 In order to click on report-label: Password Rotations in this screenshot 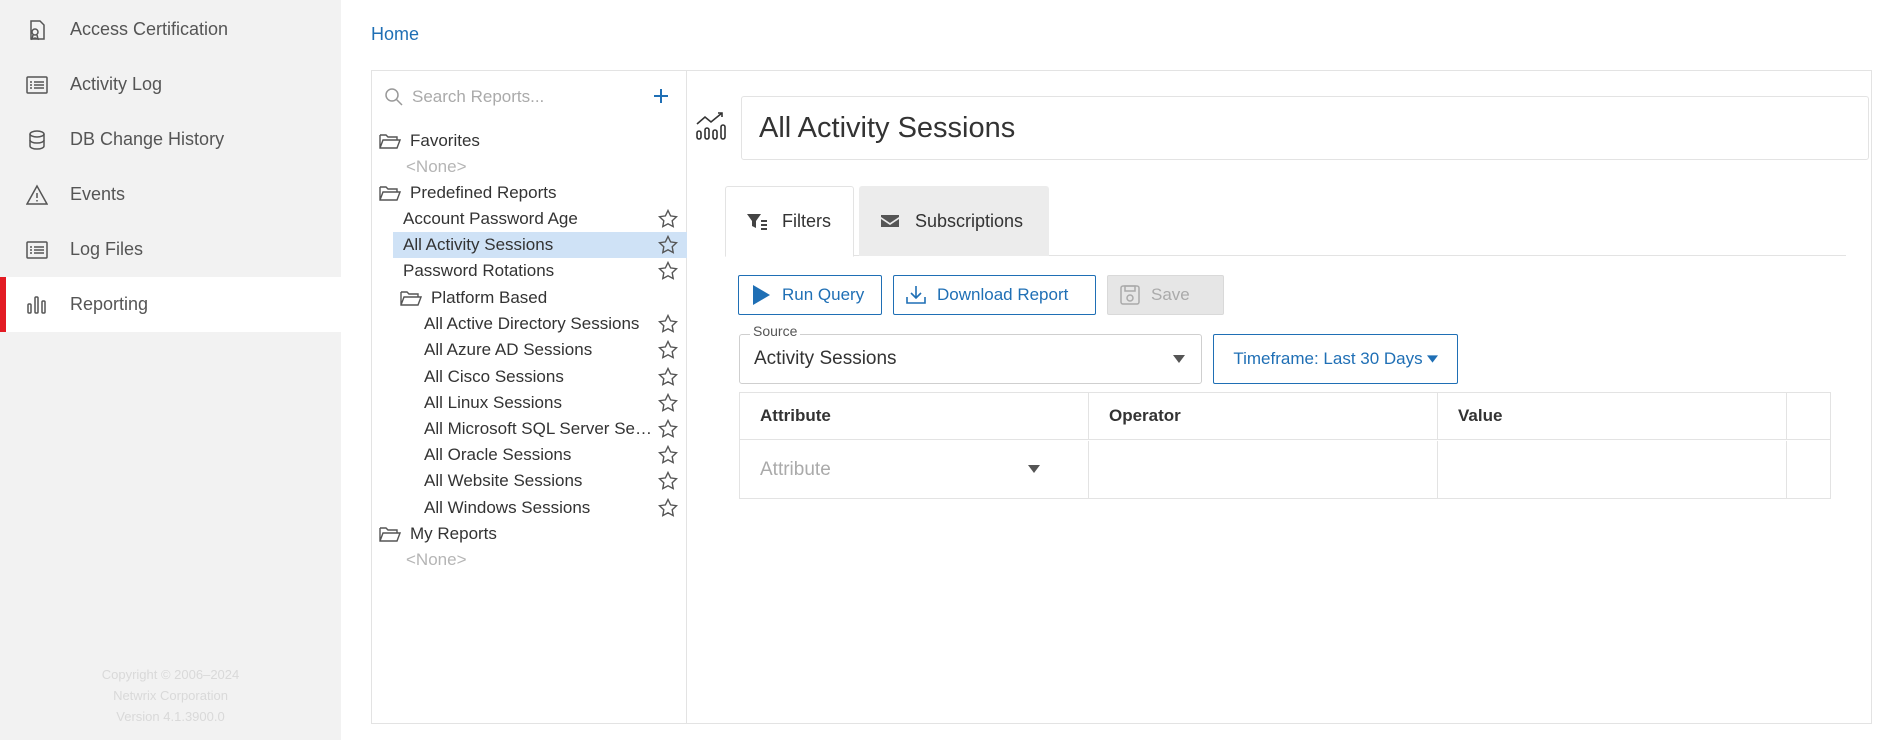, I will do `click(479, 270)`.